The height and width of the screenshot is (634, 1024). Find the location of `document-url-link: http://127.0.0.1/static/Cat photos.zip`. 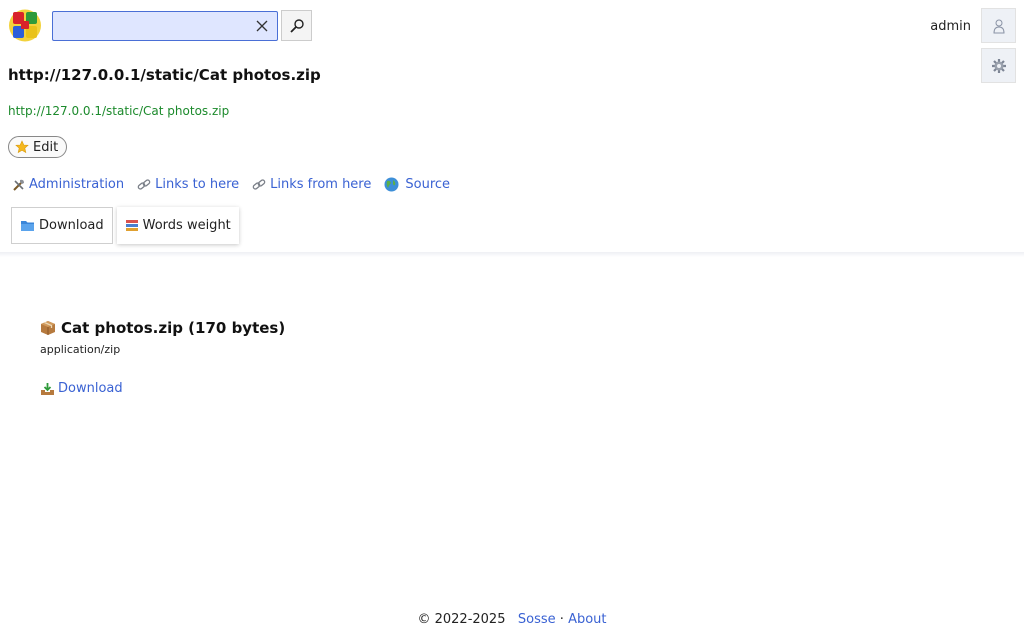

document-url-link: http://127.0.0.1/static/Cat photos.zip is located at coordinates (118, 111).